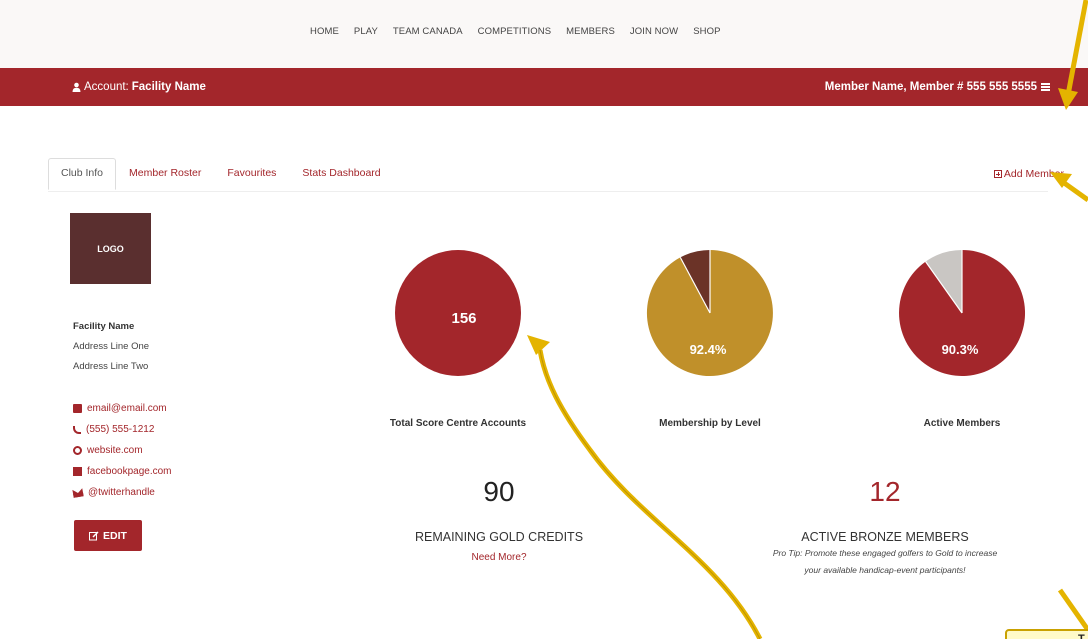  What do you see at coordinates (94, 535) in the screenshot?
I see `edit-icon` at bounding box center [94, 535].